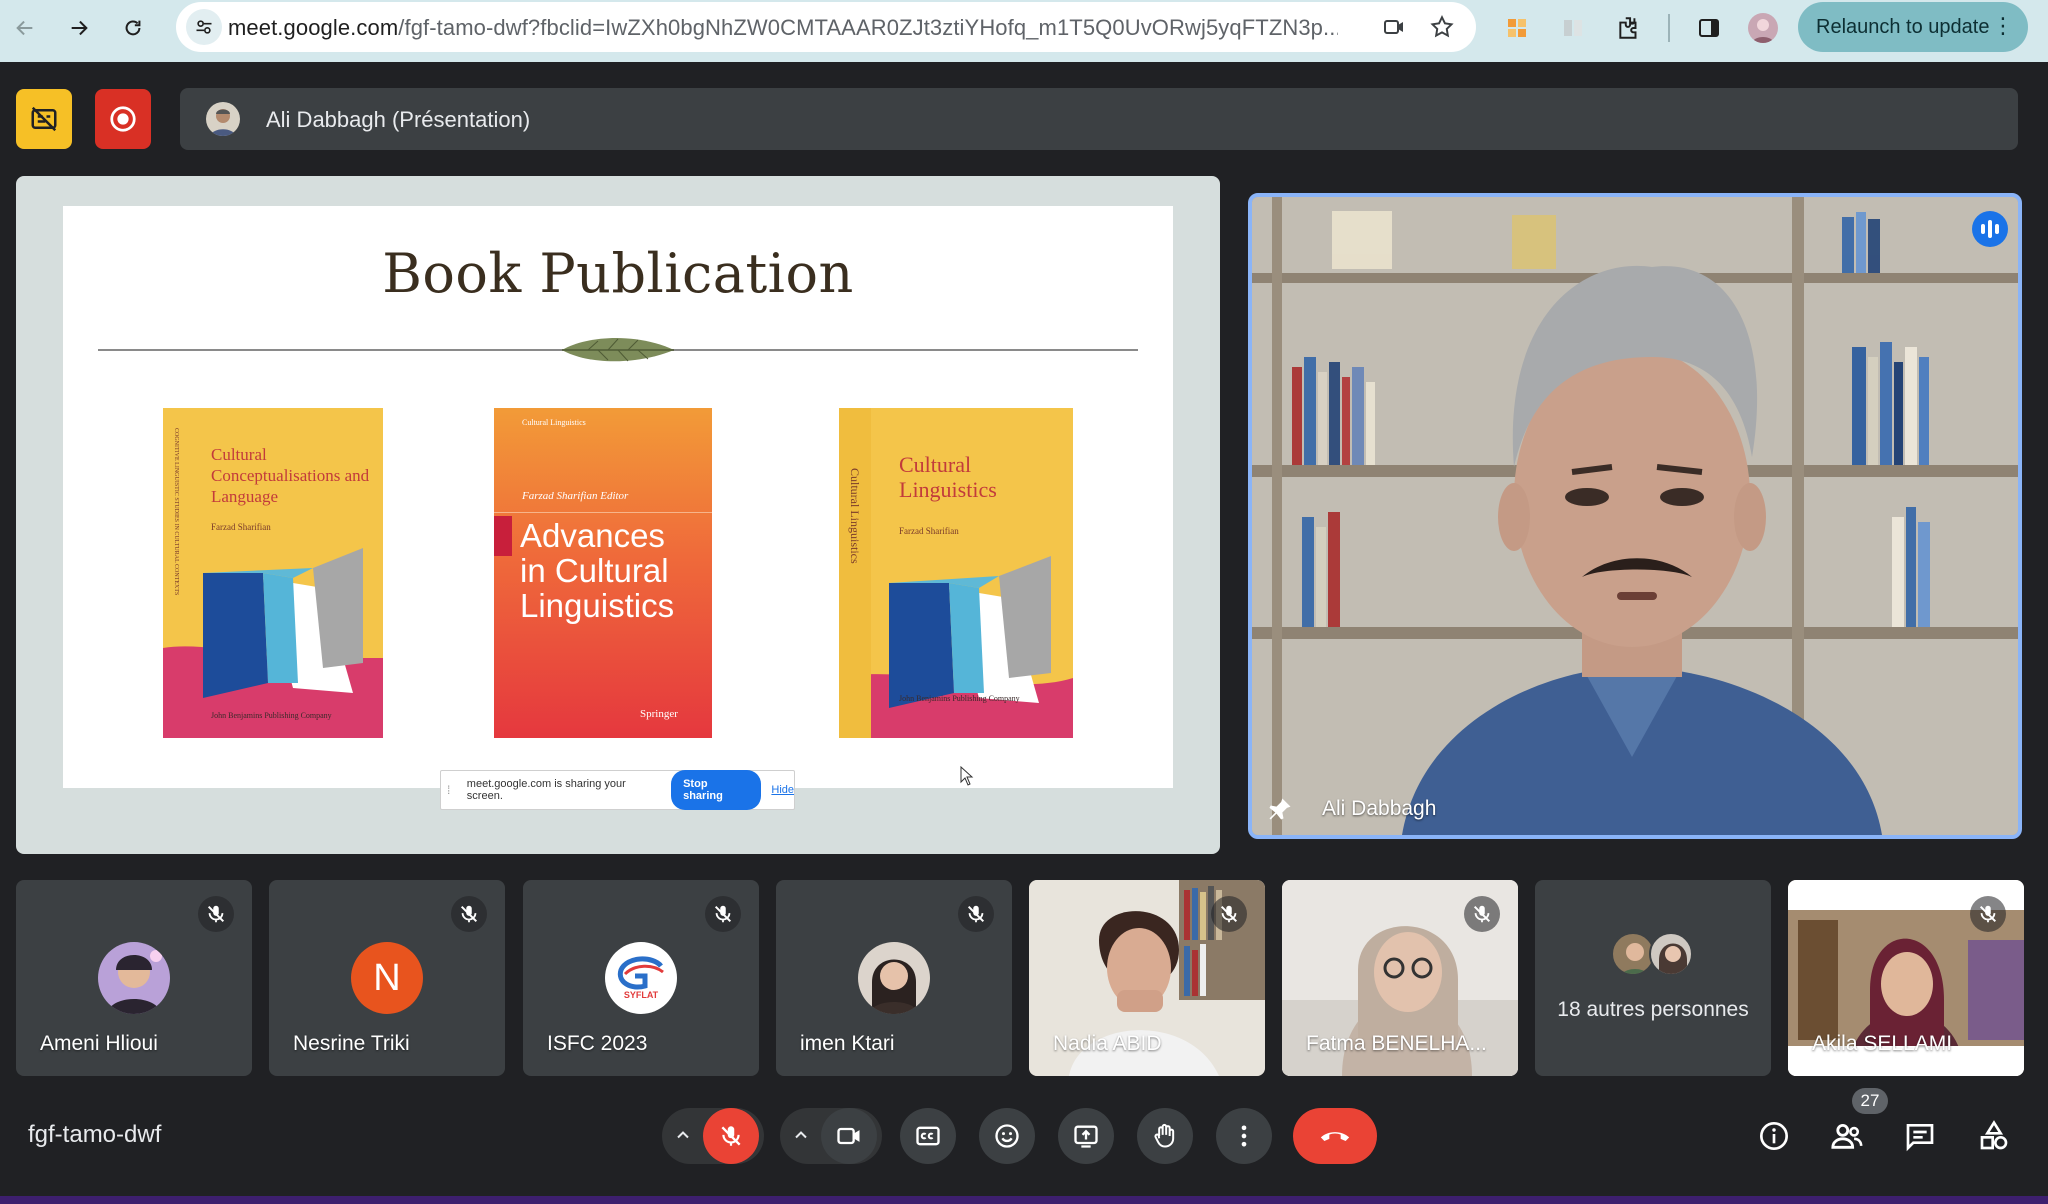 Image resolution: width=2048 pixels, height=1204 pixels. I want to click on meeting-details-button, so click(1774, 1136).